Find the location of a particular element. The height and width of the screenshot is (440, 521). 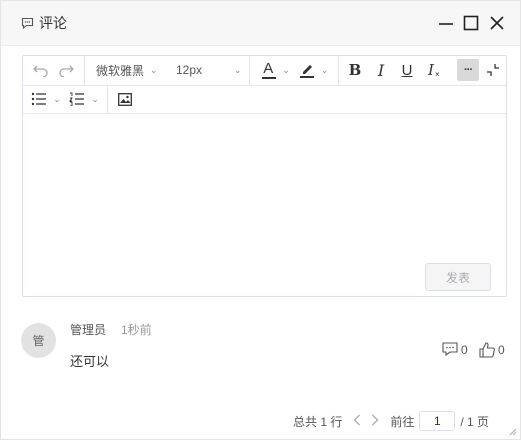

fullscreen-button is located at coordinates (493, 70).